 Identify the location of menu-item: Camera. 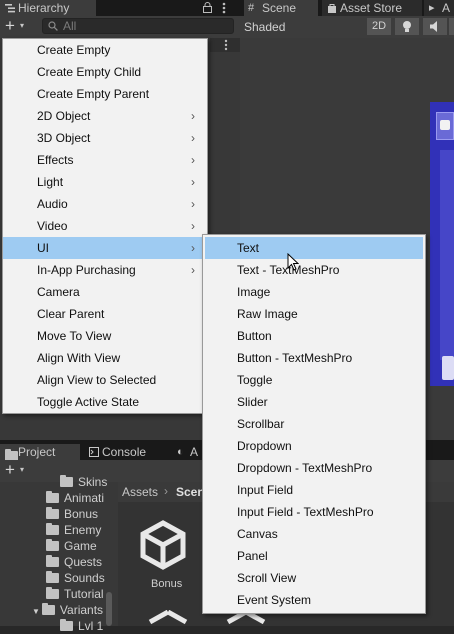
(105, 292).